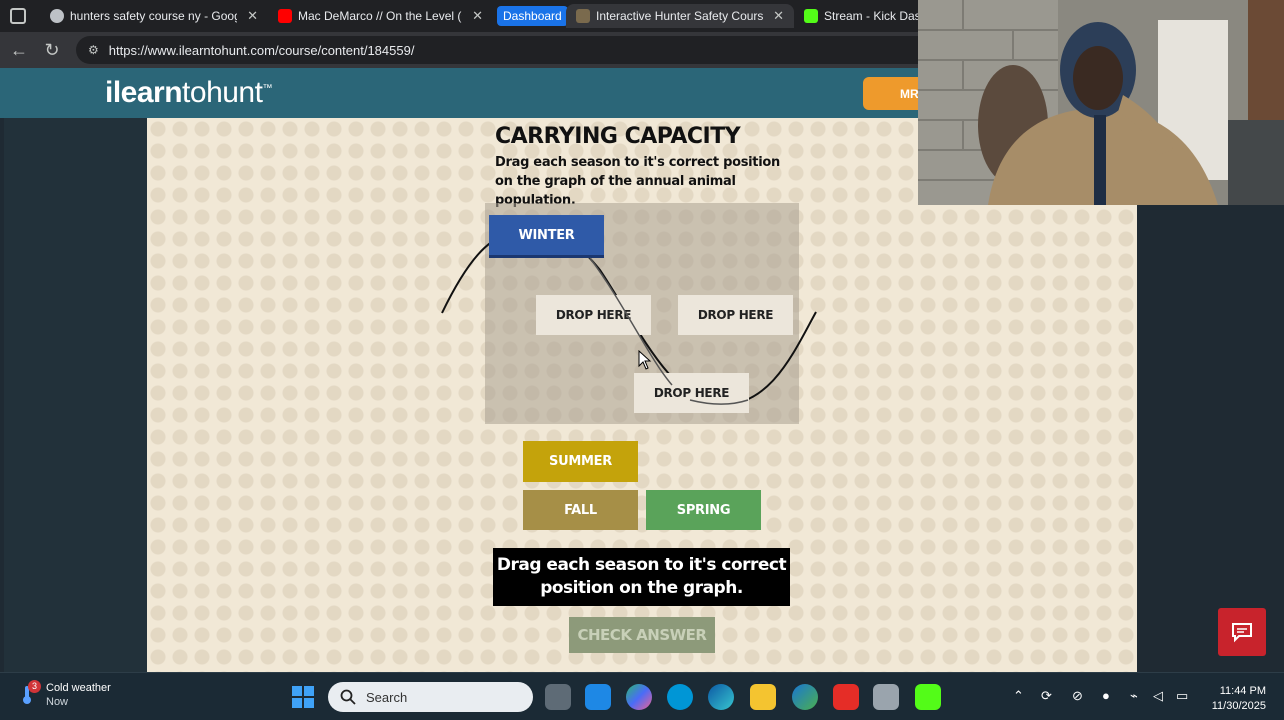 The height and width of the screenshot is (720, 1284). Describe the element at coordinates (680, 697) in the screenshot. I see `hp-icon` at that location.